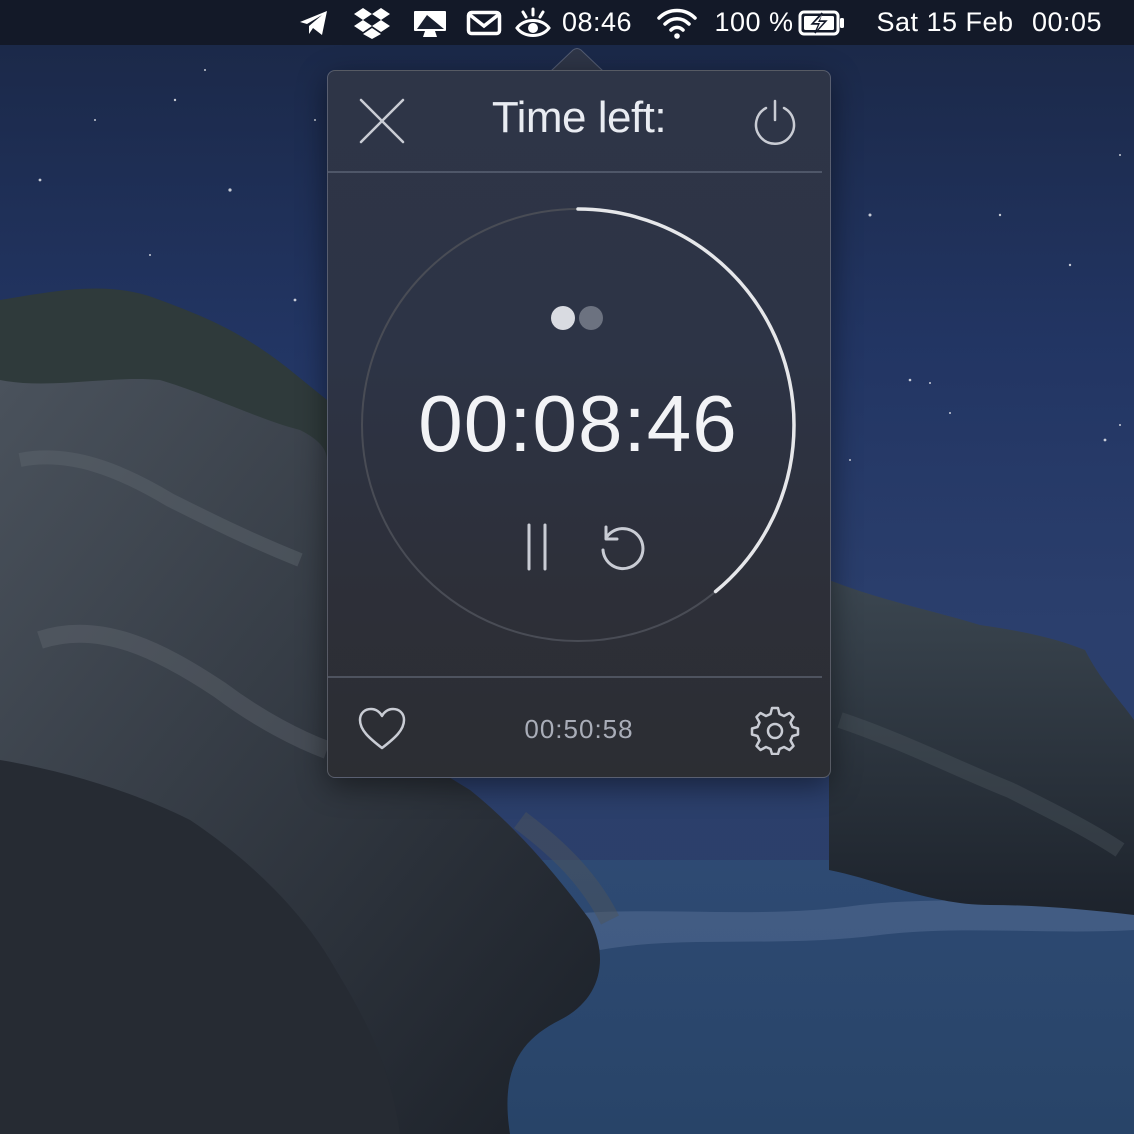 The image size is (1134, 1134). I want to click on gear-icon, so click(775, 730).